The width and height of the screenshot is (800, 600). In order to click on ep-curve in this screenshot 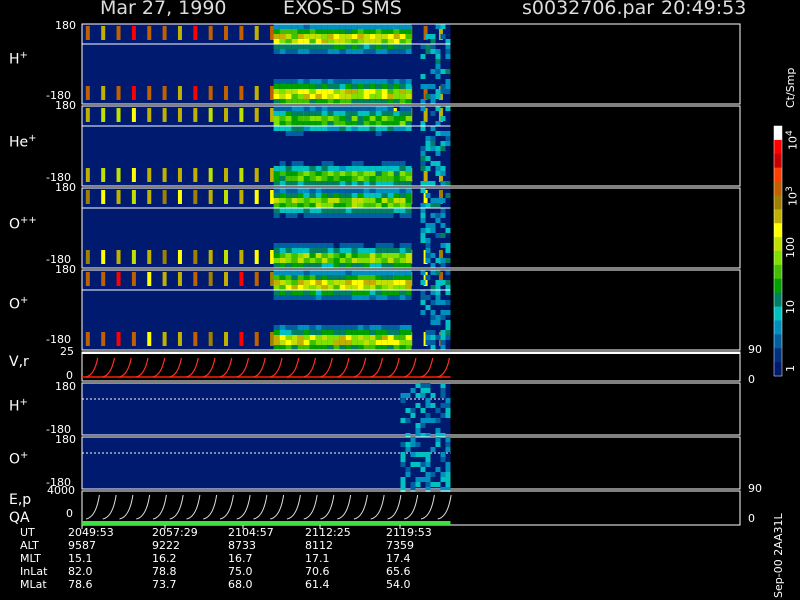, I will do `click(444, 507)`.